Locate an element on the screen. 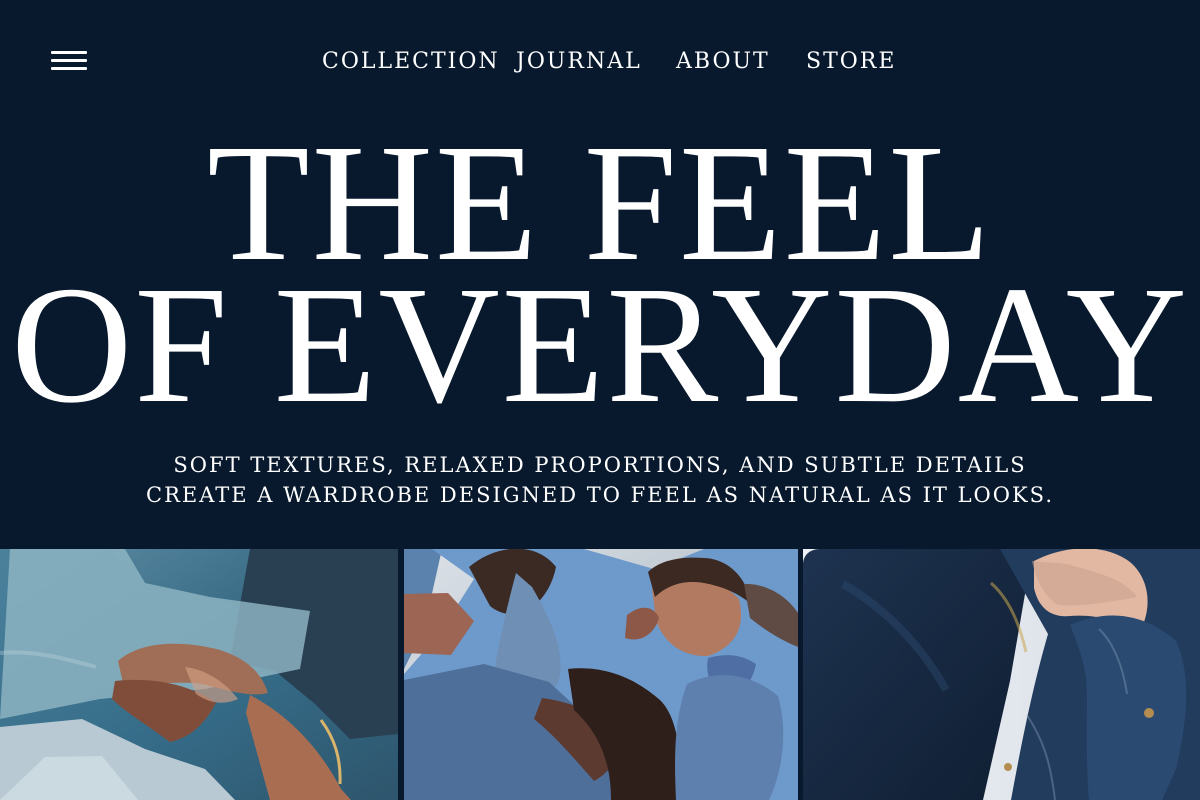  nav-link-store: STORE is located at coordinates (850, 62).